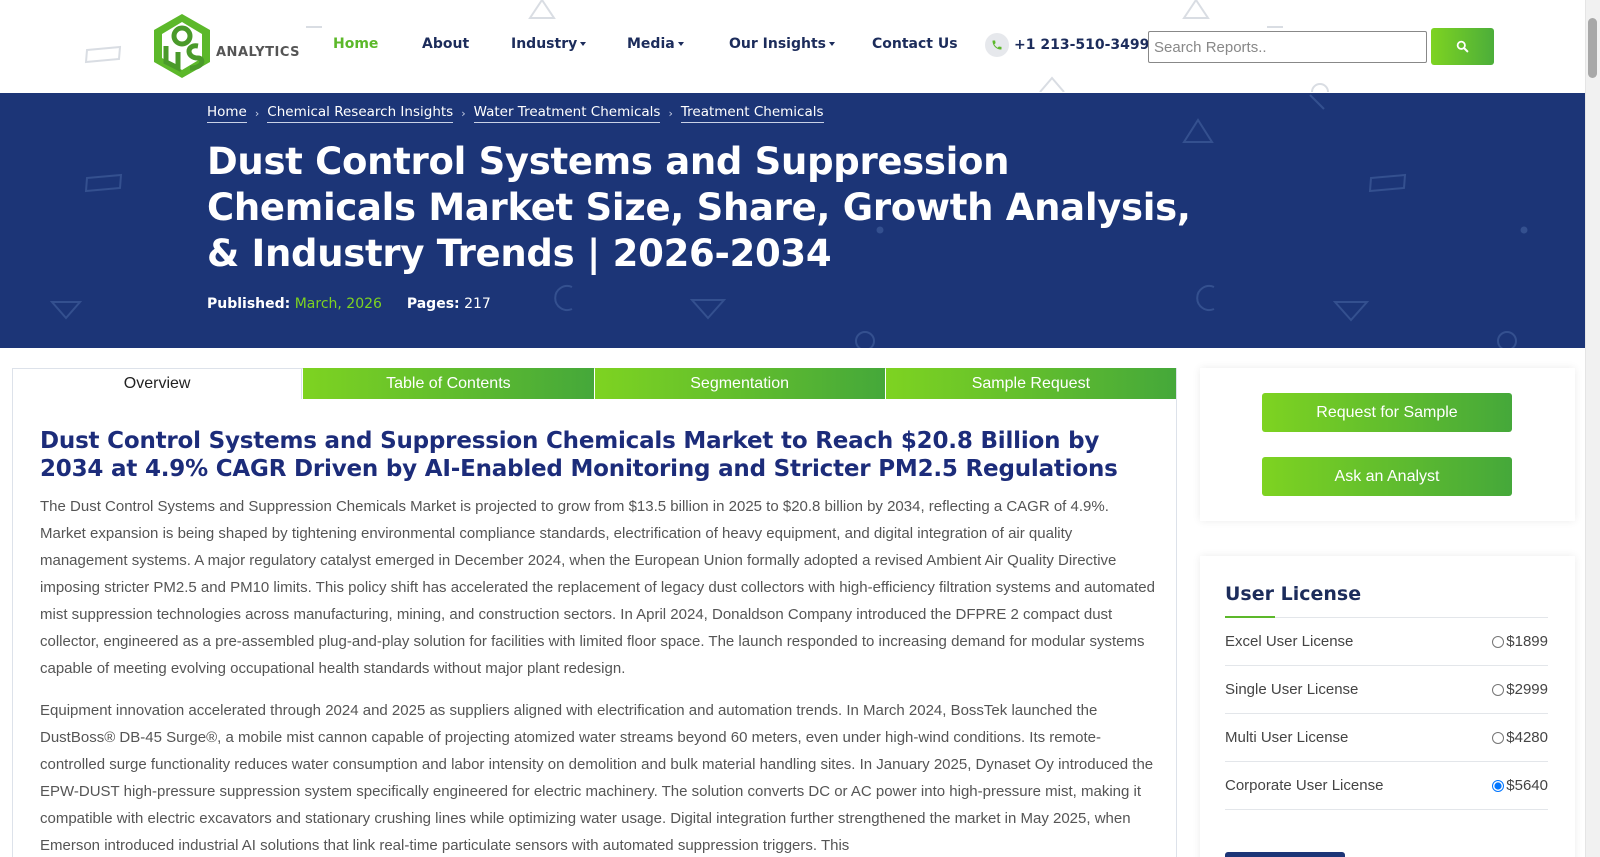 The height and width of the screenshot is (857, 1600). I want to click on published-label: Published:, so click(249, 304).